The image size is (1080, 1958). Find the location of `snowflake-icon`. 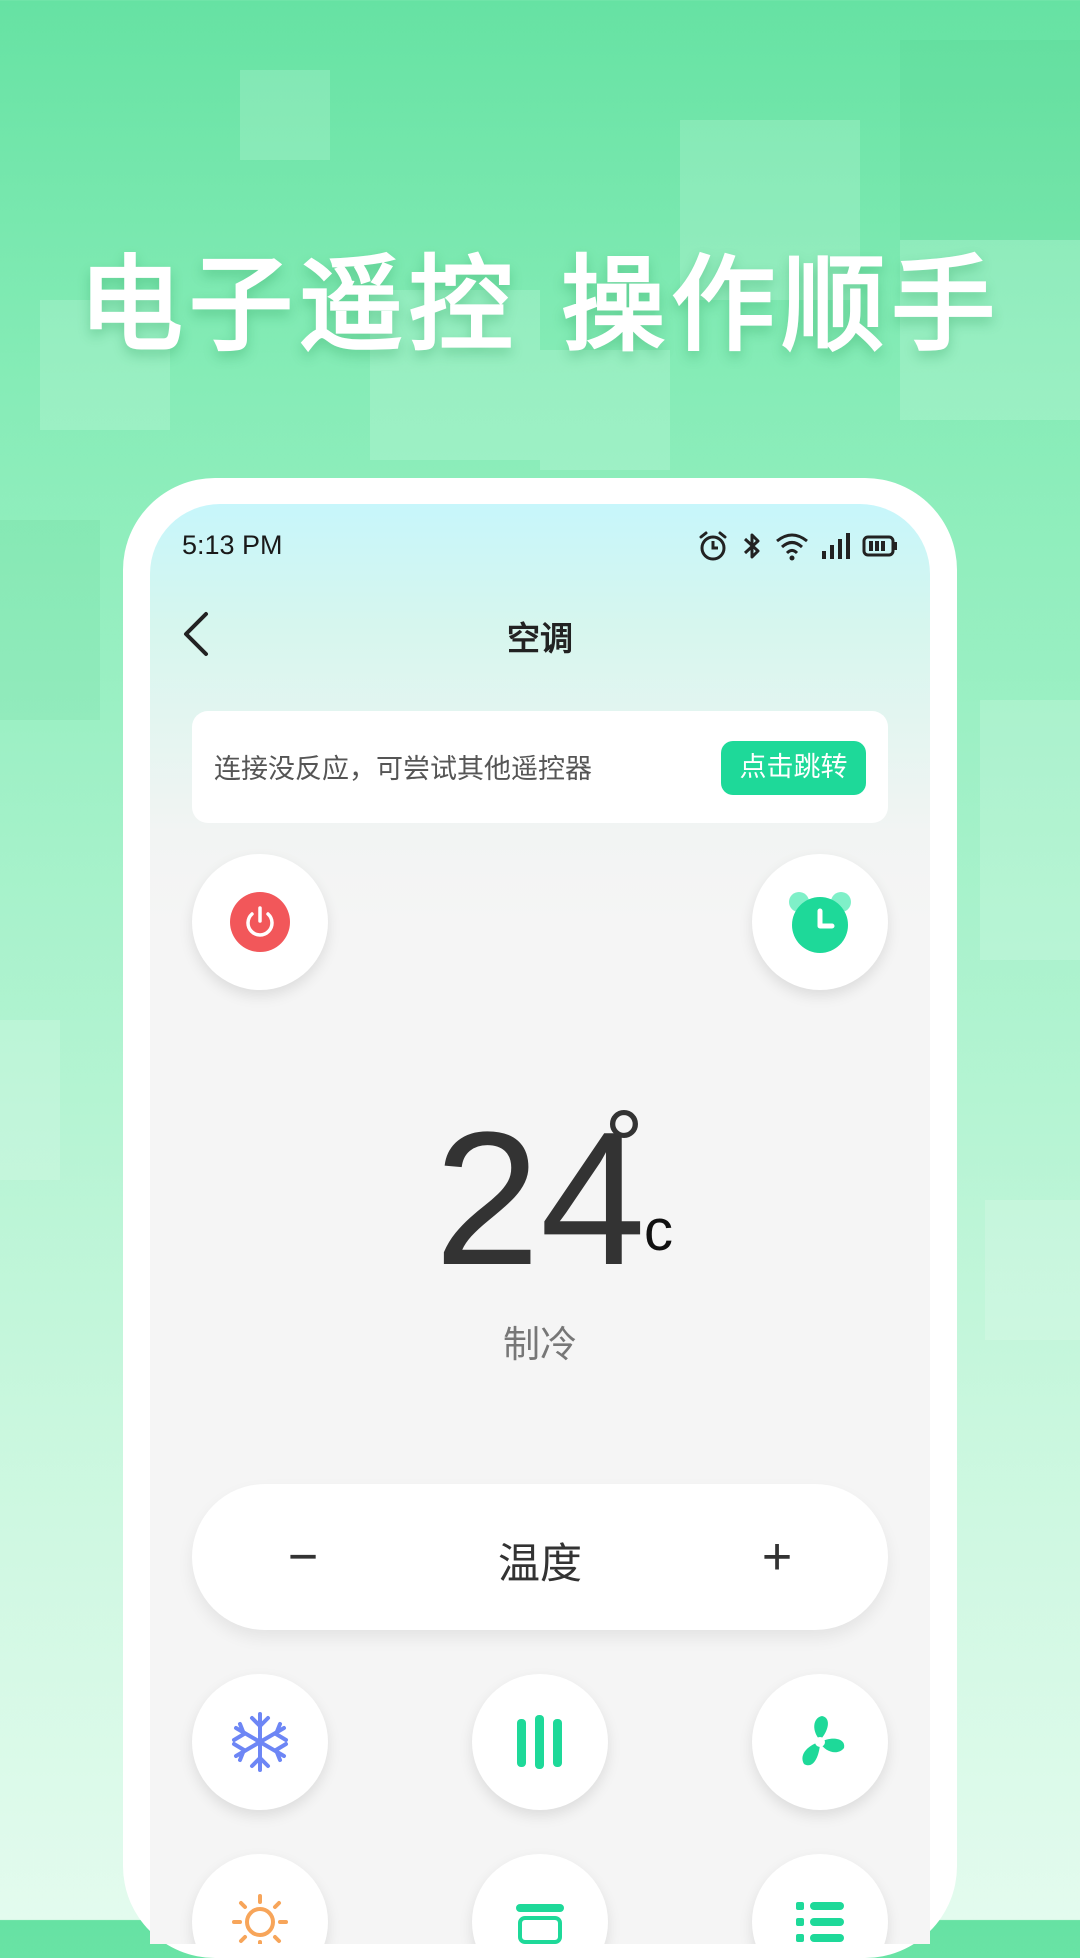

snowflake-icon is located at coordinates (260, 1742).